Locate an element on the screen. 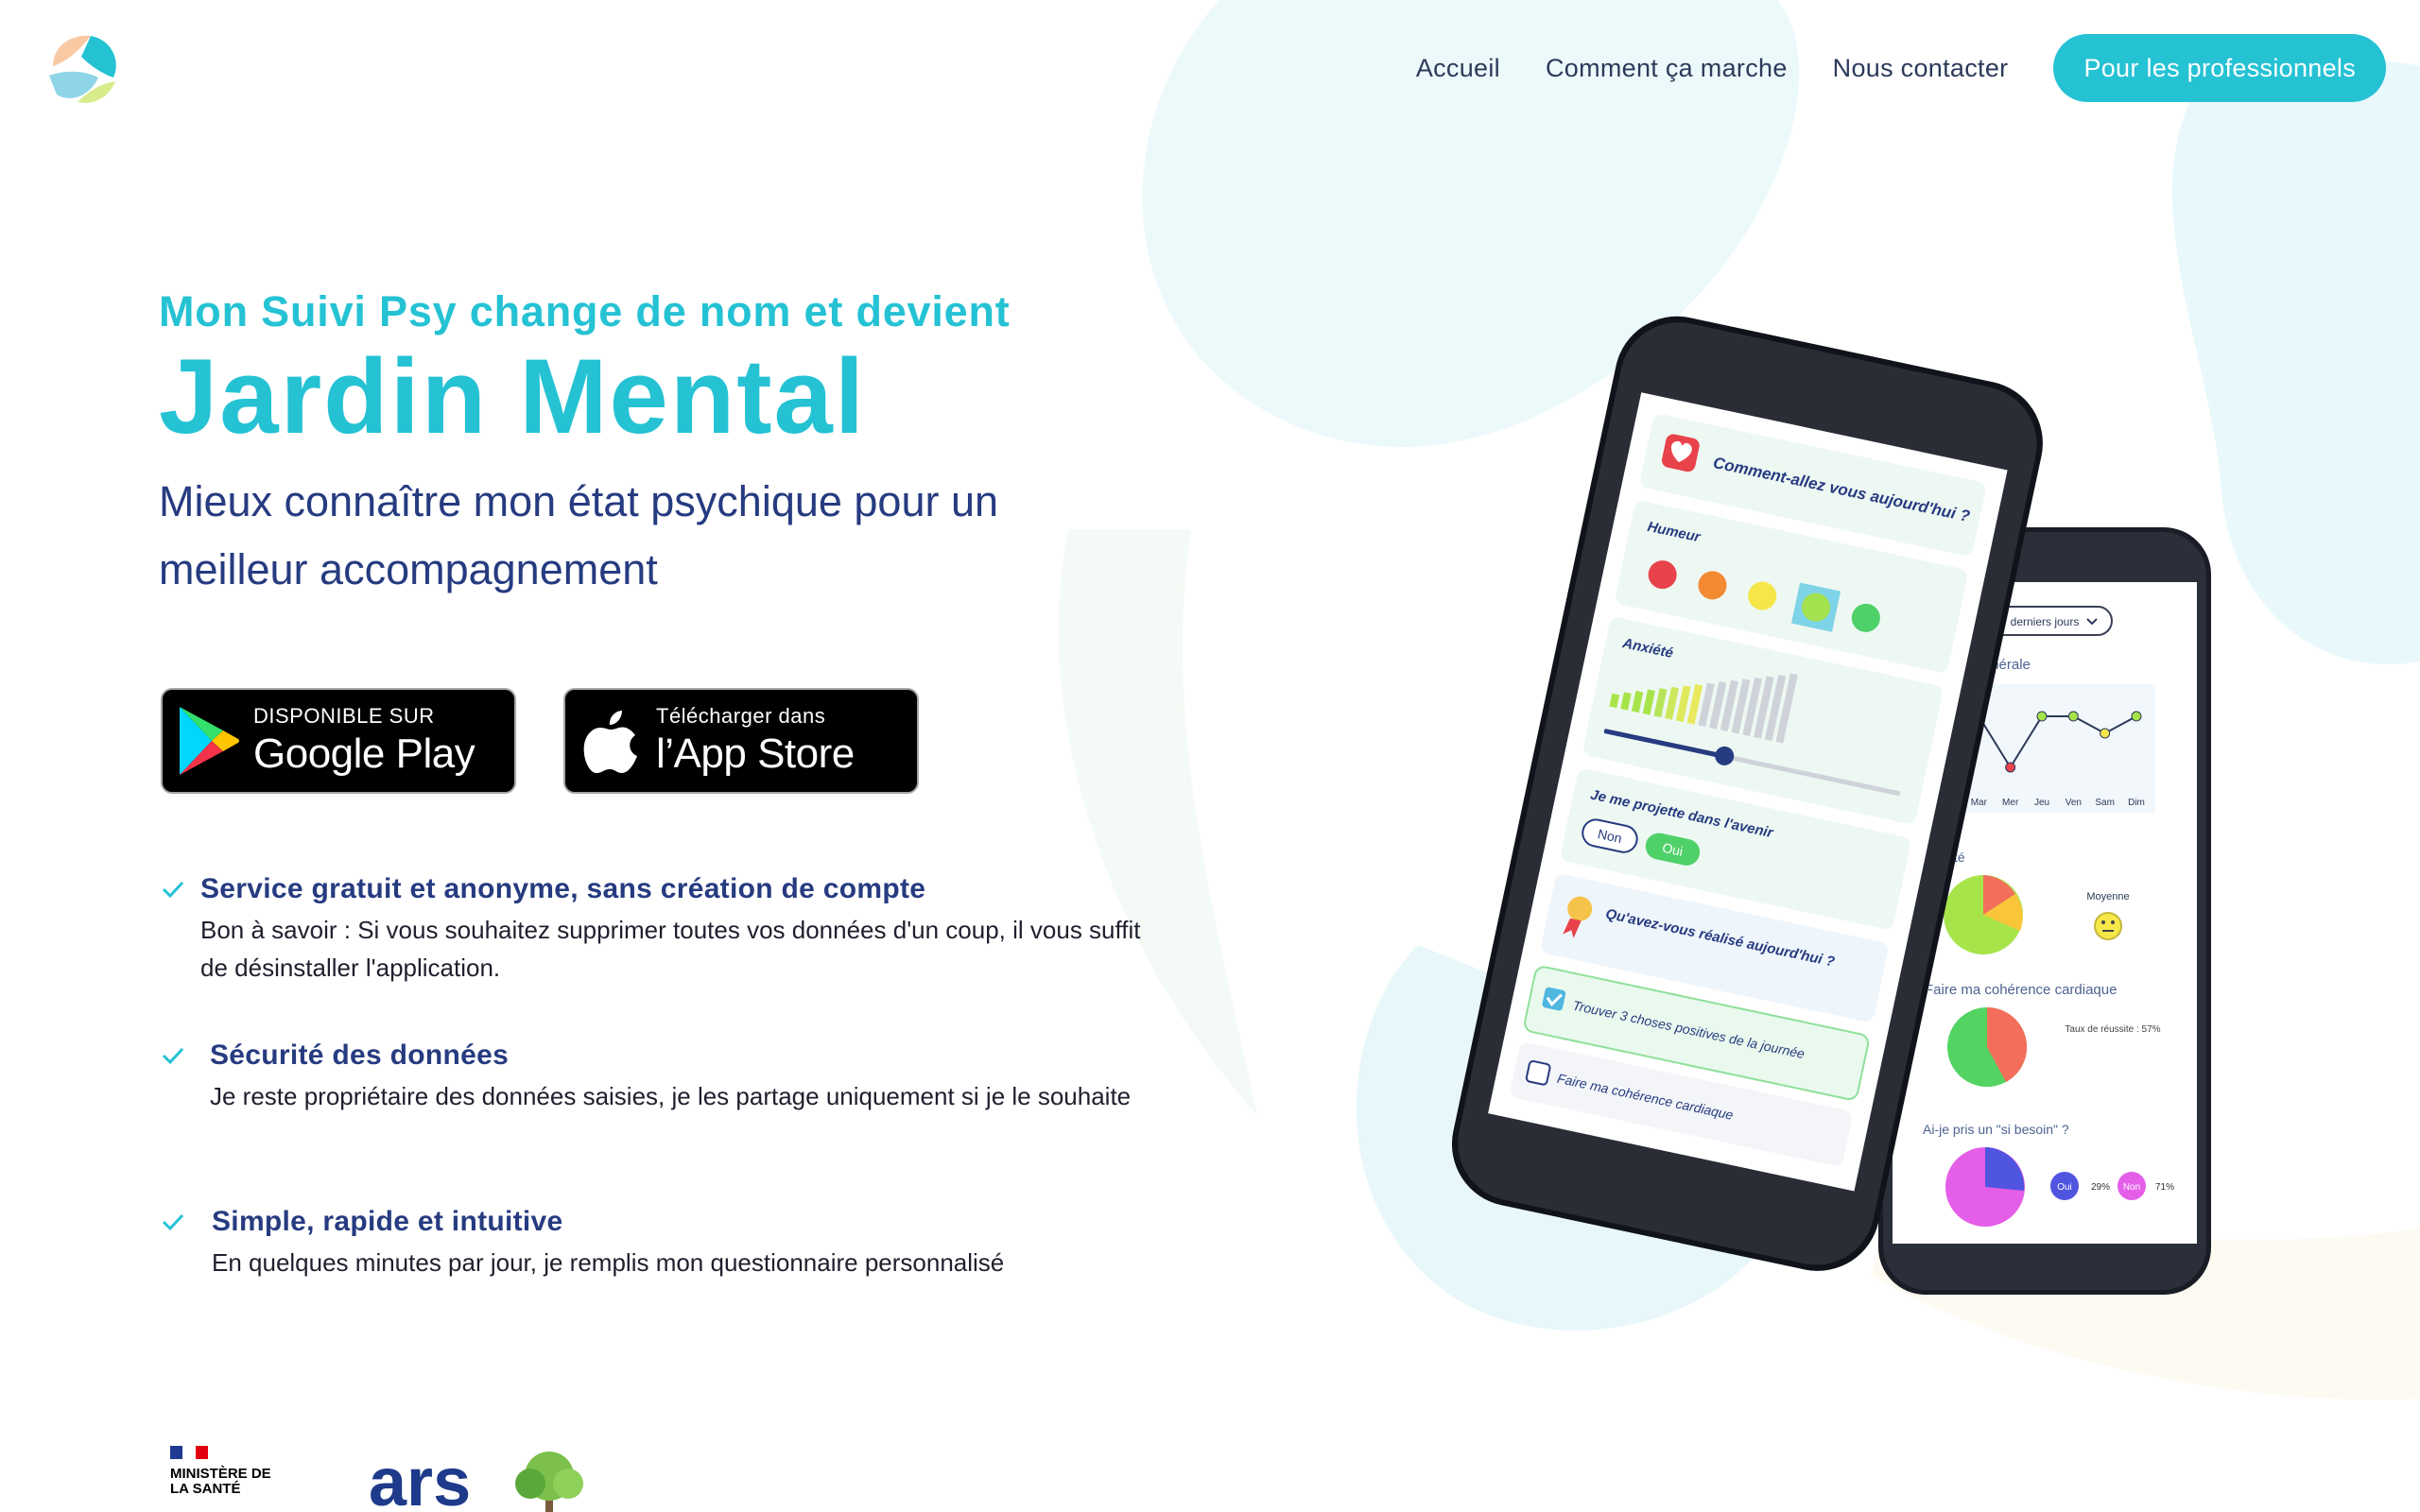  day-tick-label: Mar is located at coordinates (1979, 803).